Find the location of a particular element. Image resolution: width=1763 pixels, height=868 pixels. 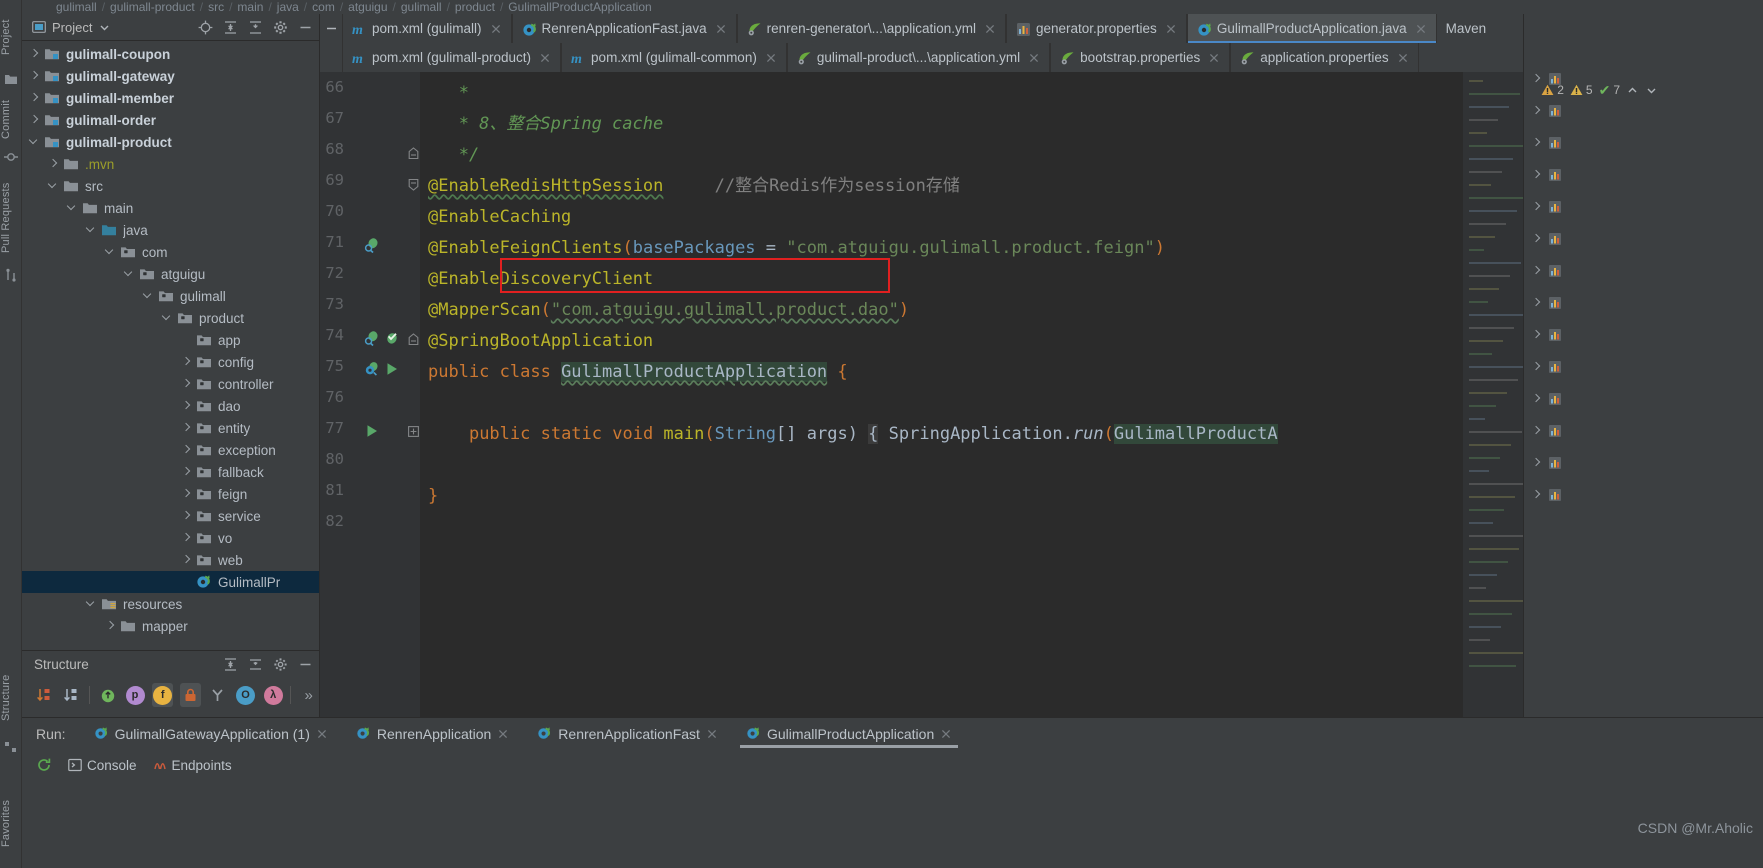

left-tab-structure: Structure is located at coordinates (11, 698).